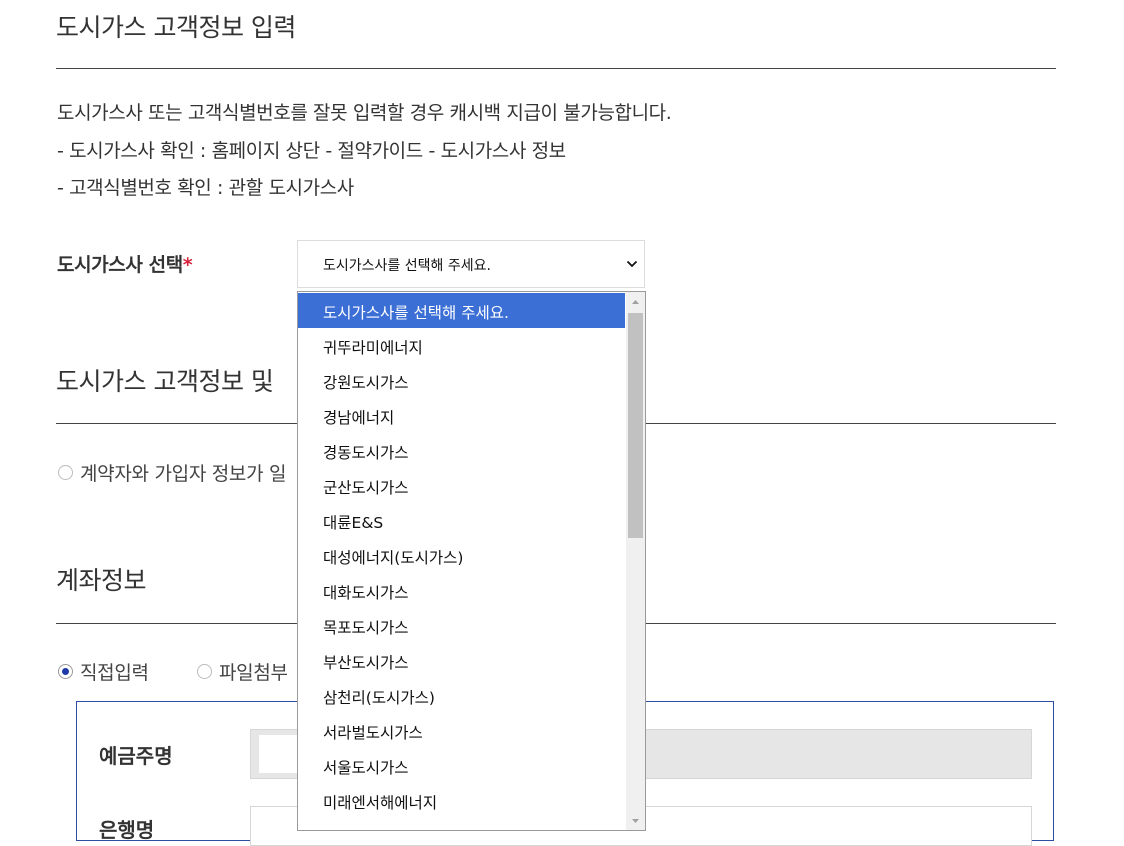 The width and height of the screenshot is (1124, 846). Describe the element at coordinates (635, 302) in the screenshot. I see `scroll-up-arrow-icon` at that location.